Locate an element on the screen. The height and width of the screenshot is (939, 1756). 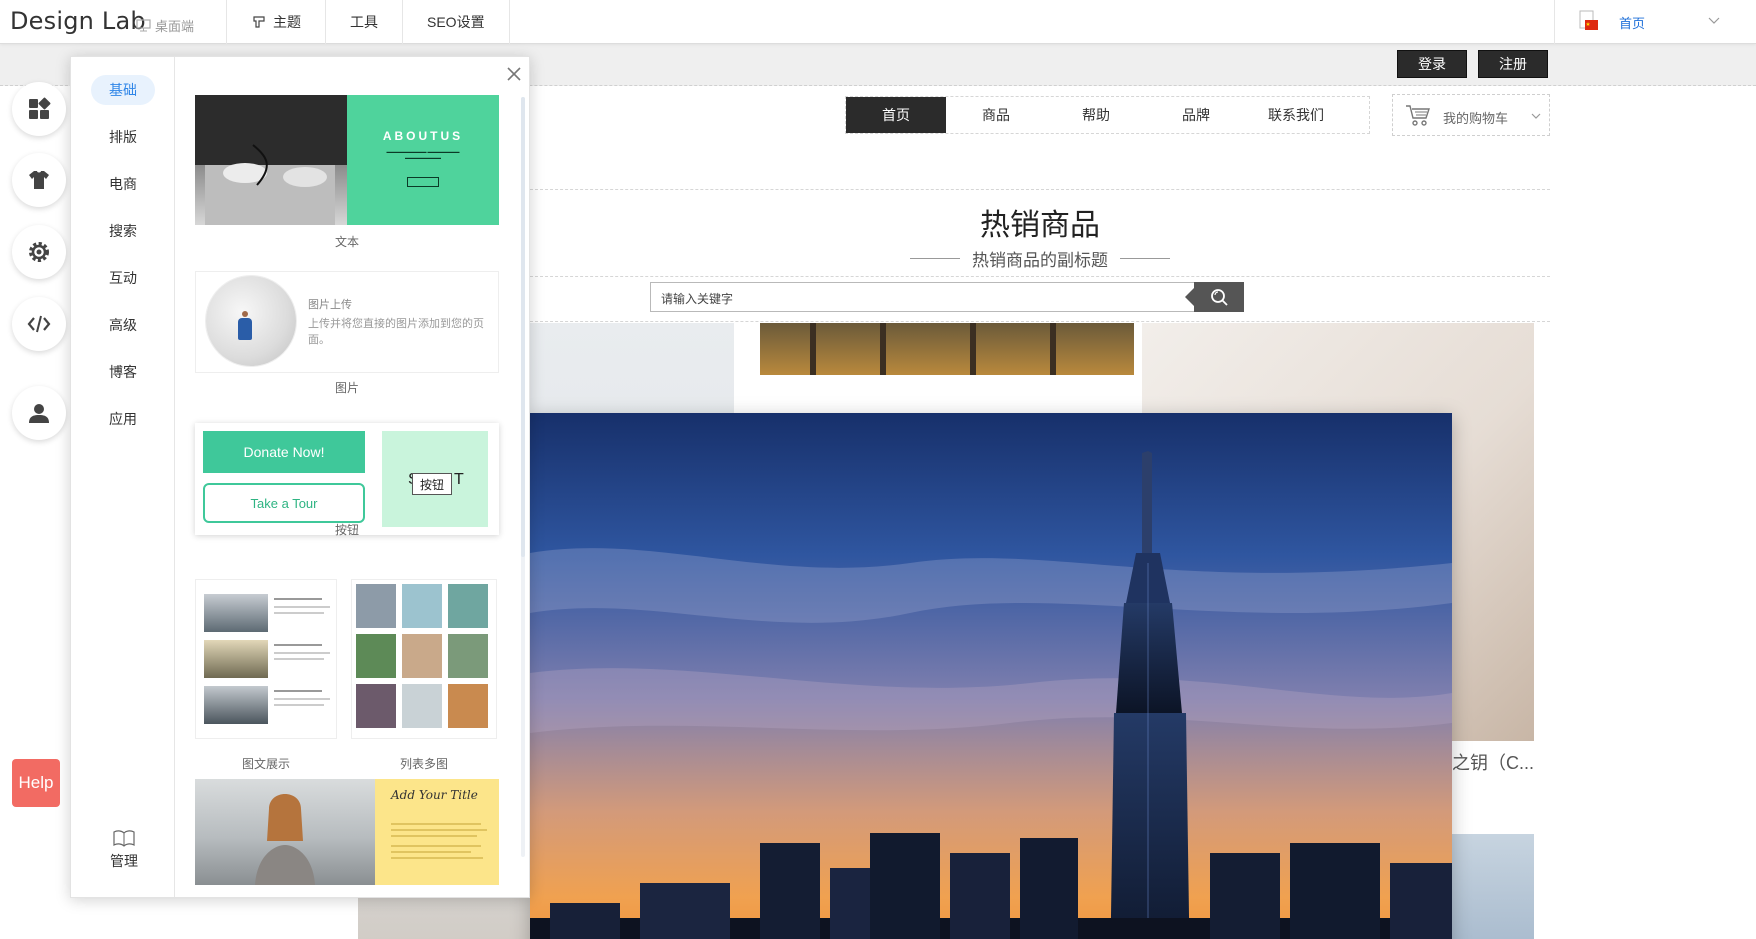
rail-account-button is located at coordinates (39, 413).